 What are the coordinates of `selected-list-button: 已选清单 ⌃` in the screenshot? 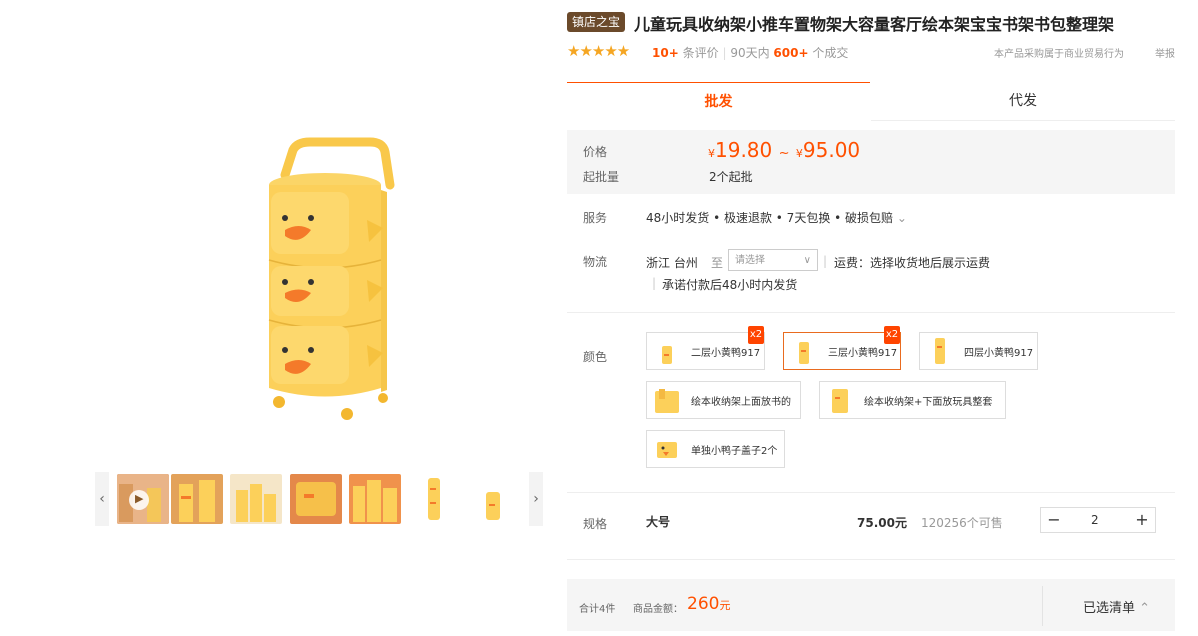 It's located at (1116, 606).